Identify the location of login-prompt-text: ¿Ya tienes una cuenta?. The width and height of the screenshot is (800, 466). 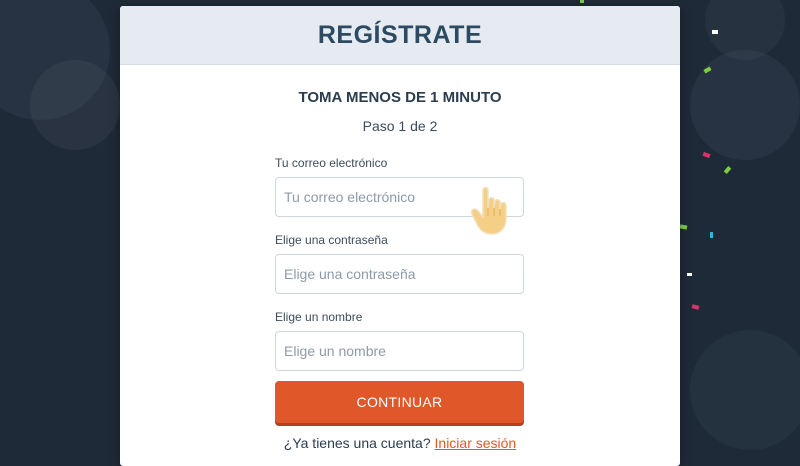
(357, 443).